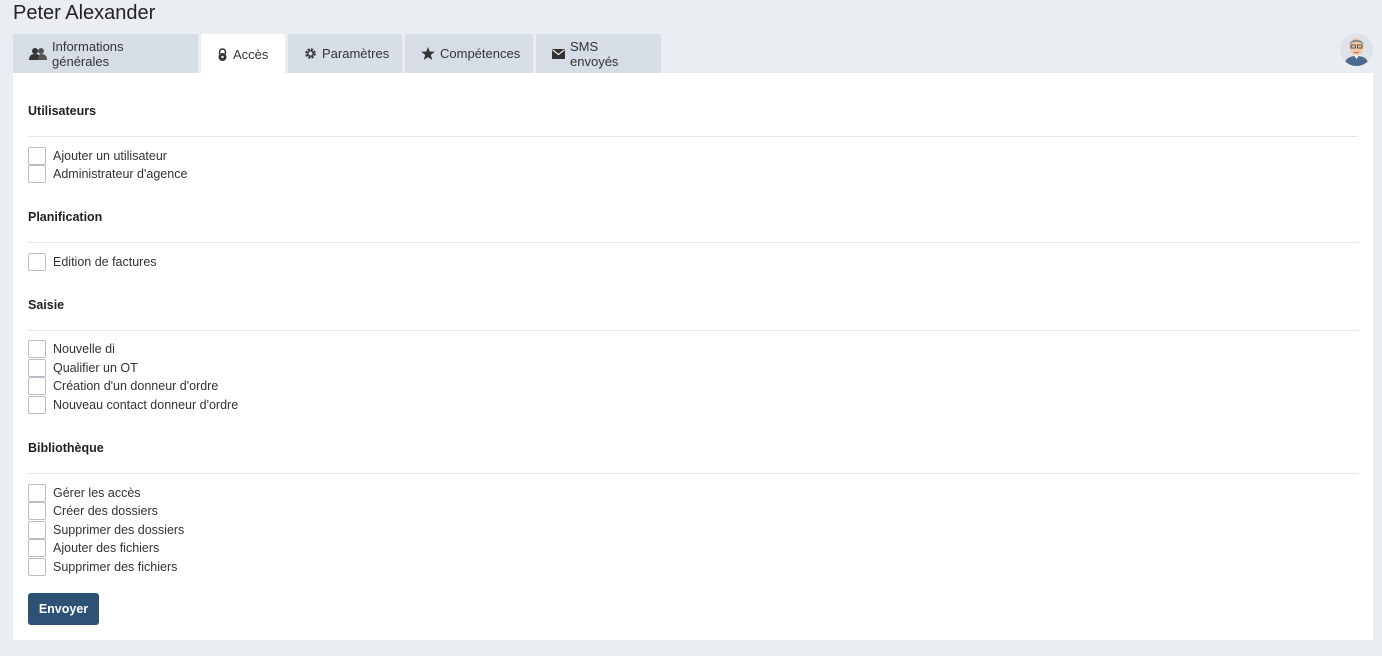 The height and width of the screenshot is (656, 1382). I want to click on tab-label: Compétences, so click(480, 53).